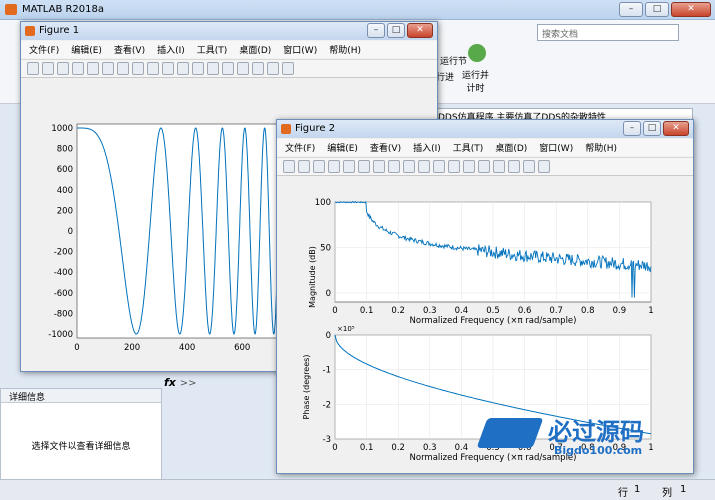 The width and height of the screenshot is (715, 500). Describe the element at coordinates (62, 129) in the screenshot. I see `y-tick-label: 1000` at that location.